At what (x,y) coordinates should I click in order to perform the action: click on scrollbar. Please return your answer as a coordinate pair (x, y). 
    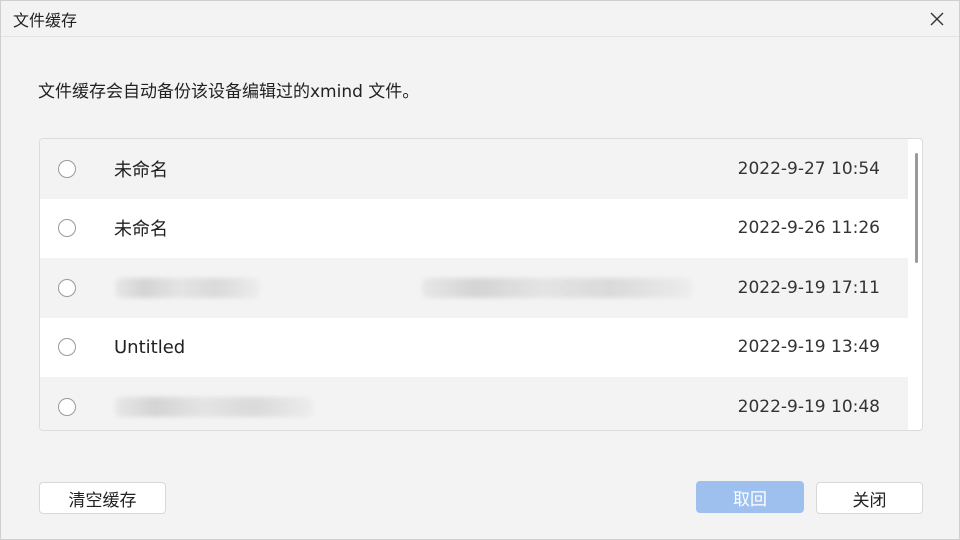
    Looking at the image, I should click on (916, 208).